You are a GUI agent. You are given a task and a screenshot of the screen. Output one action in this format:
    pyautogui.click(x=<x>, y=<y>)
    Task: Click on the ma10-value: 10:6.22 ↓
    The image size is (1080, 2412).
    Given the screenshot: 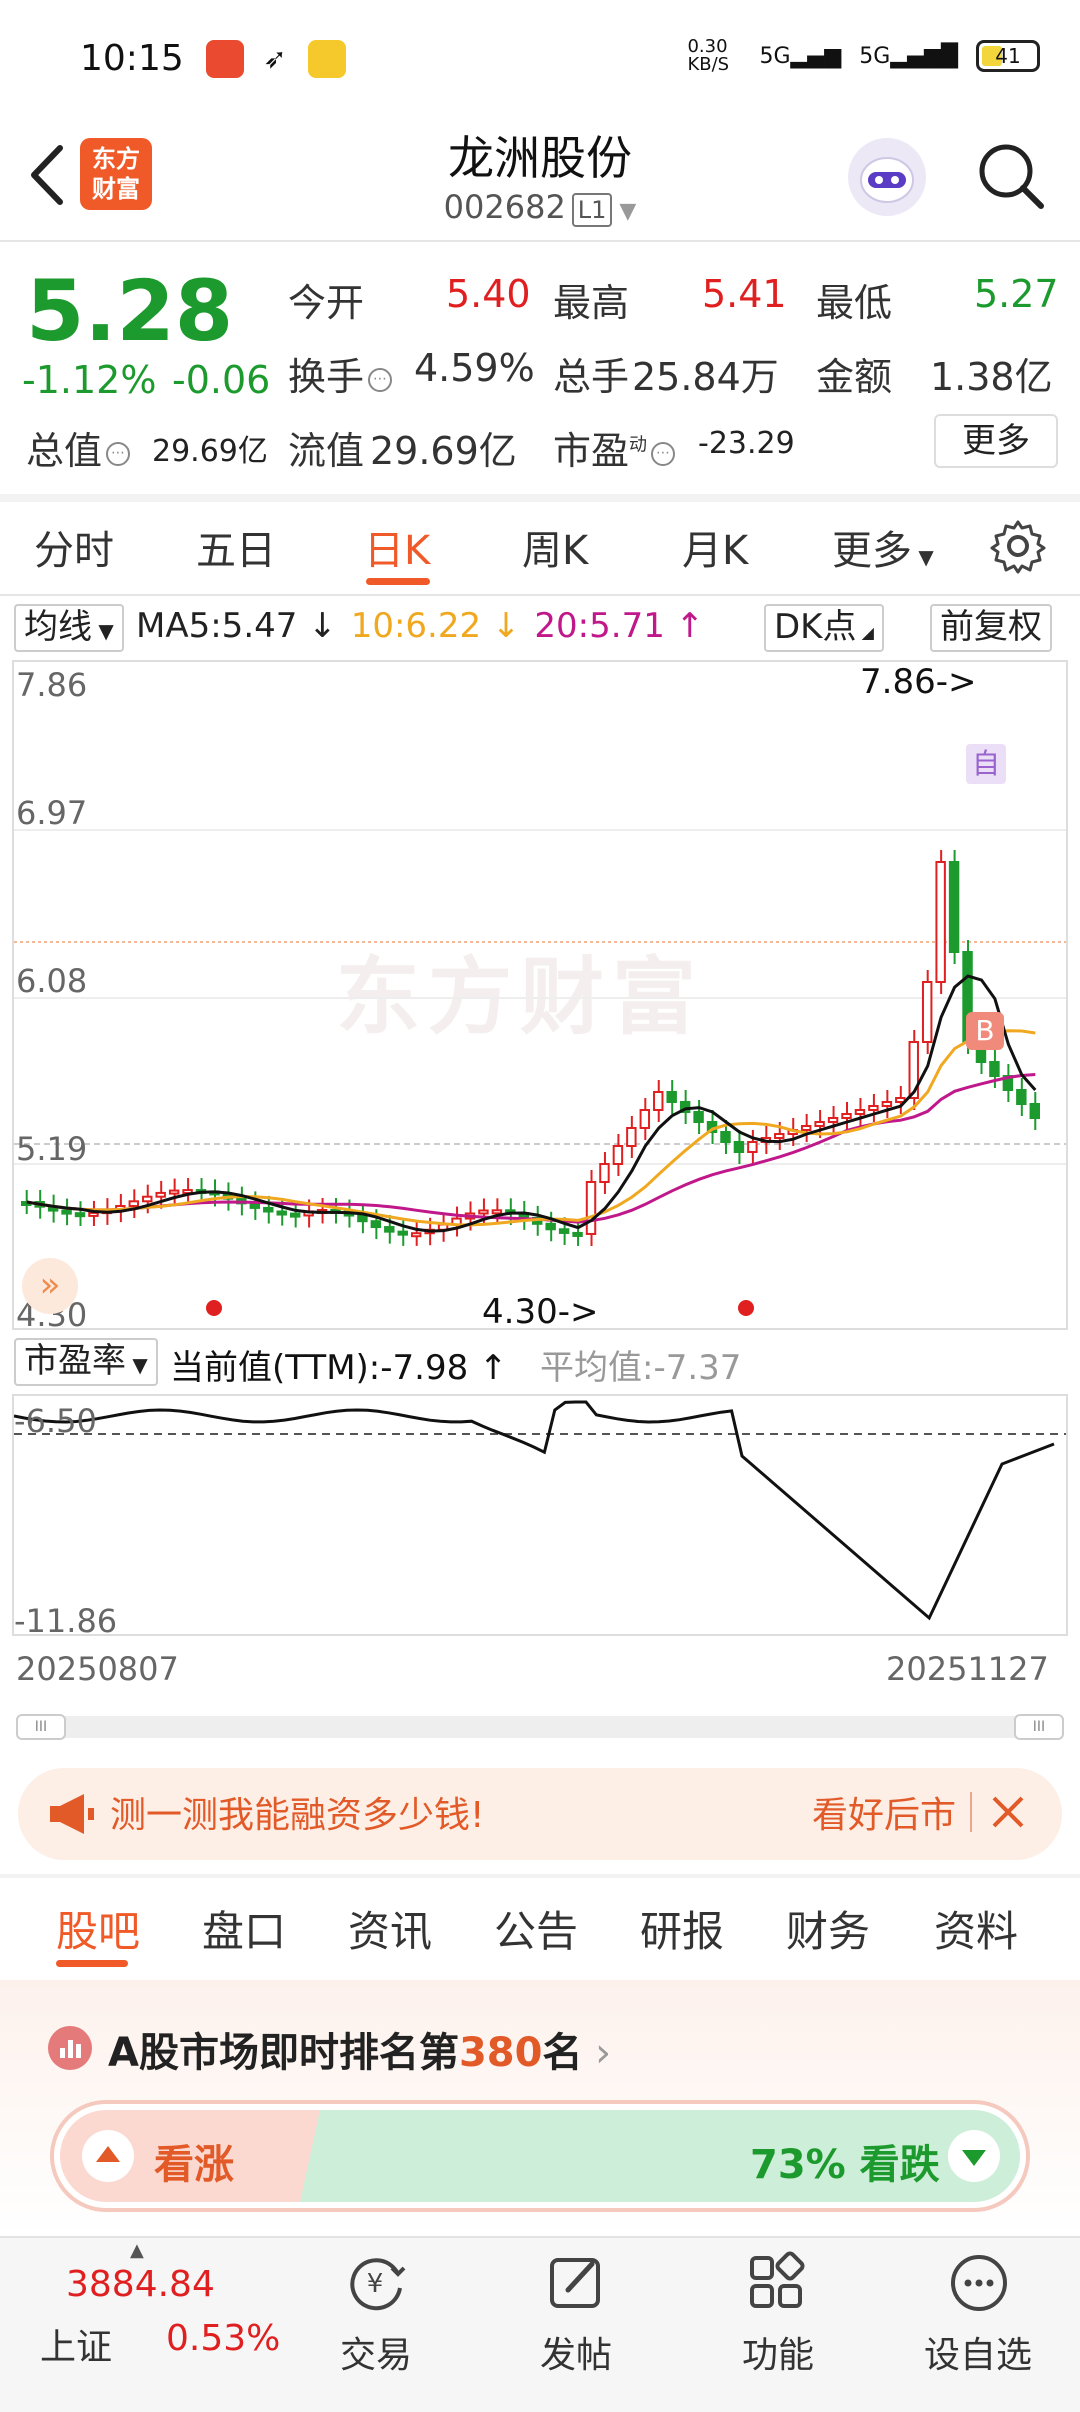 What is the action you would take?
    pyautogui.click(x=435, y=626)
    